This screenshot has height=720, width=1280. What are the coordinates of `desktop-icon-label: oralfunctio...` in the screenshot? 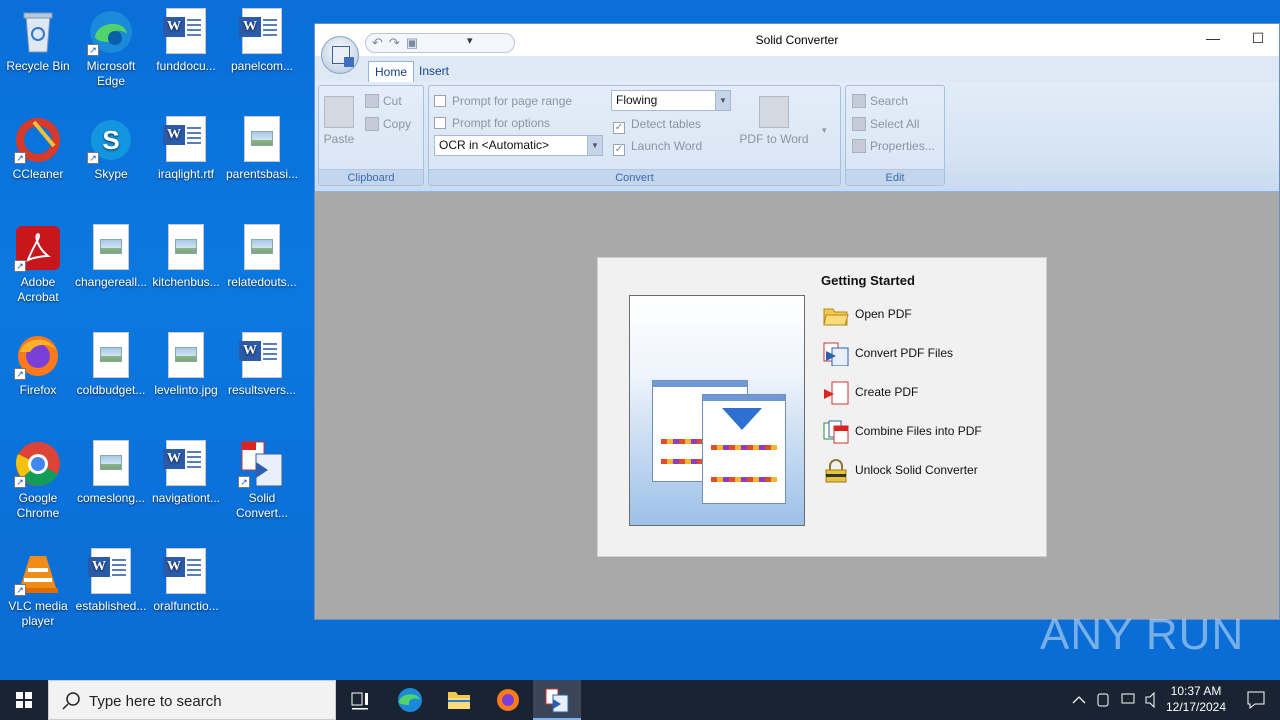 It's located at (186, 606).